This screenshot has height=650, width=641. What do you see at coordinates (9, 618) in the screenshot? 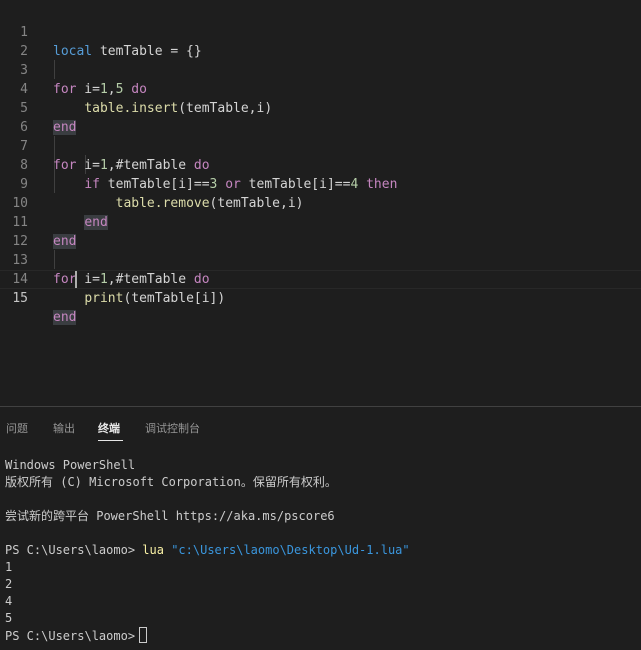
I see `terminal-output-line: 5` at bounding box center [9, 618].